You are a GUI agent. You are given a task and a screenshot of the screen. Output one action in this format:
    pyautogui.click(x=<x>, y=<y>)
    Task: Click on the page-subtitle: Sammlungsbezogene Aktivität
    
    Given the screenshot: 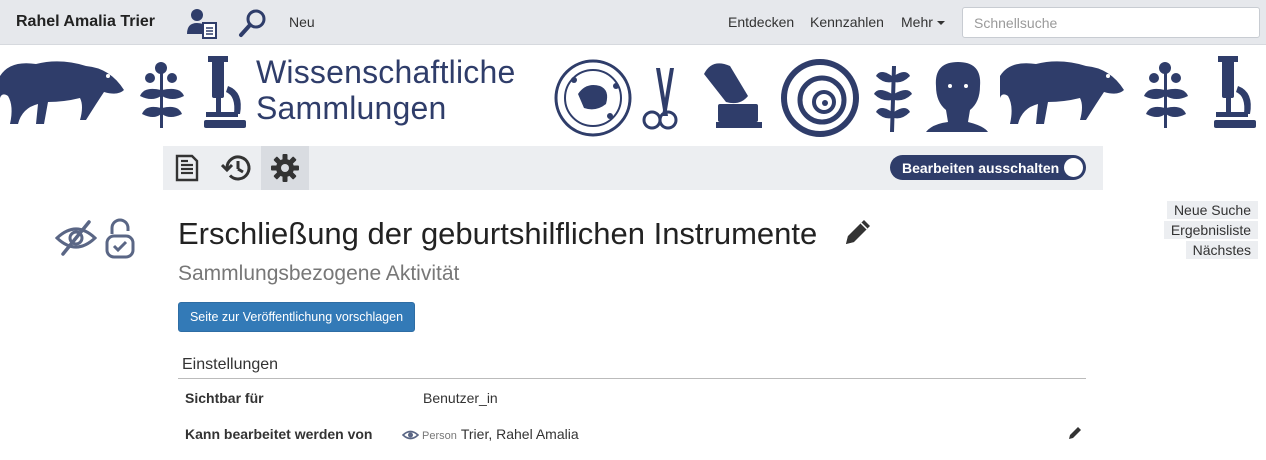 What is the action you would take?
    pyautogui.click(x=319, y=273)
    